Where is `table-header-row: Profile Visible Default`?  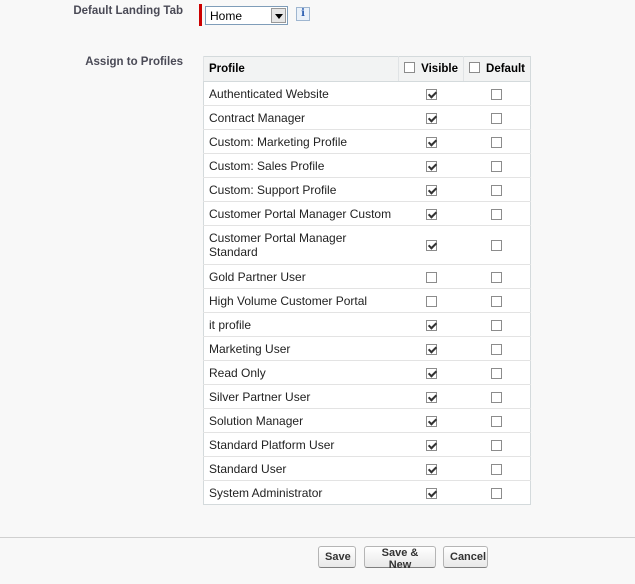 table-header-row: Profile Visible Default is located at coordinates (366, 69).